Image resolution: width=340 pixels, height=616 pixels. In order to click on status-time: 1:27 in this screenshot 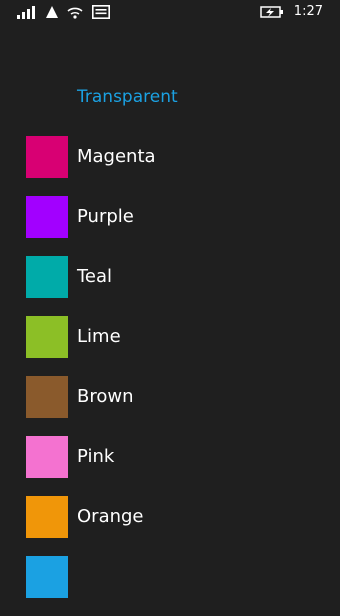, I will do `click(308, 11)`.